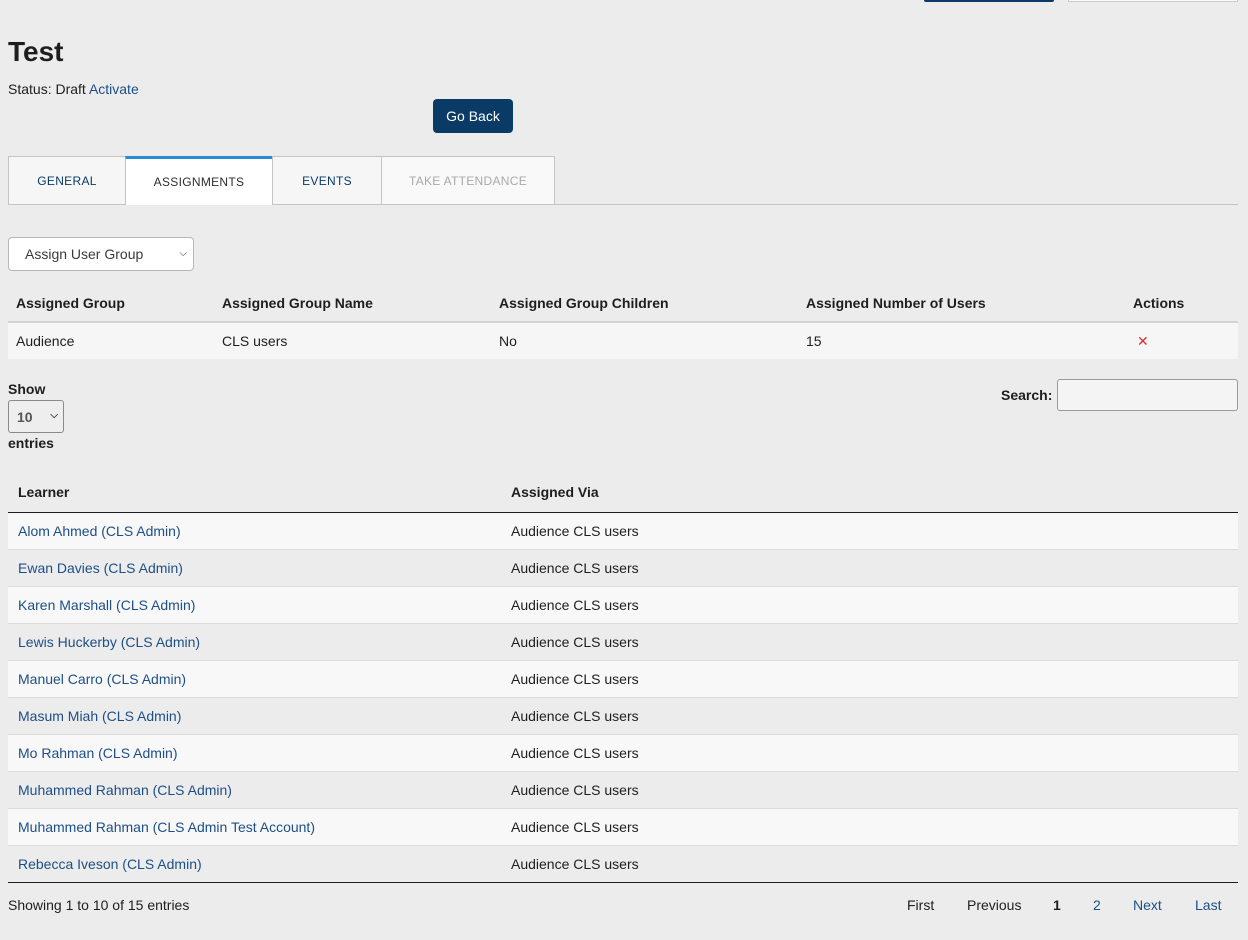  Describe the element at coordinates (1181, 304) in the screenshot. I see `col-actions: Actions` at that location.